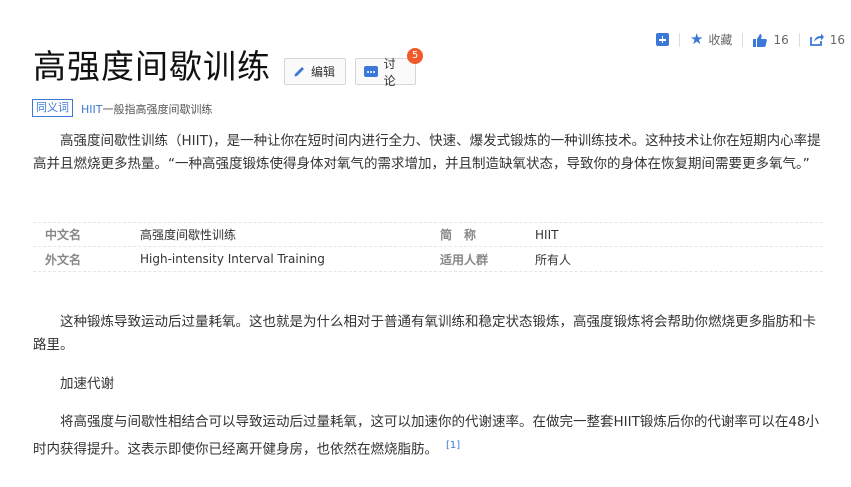 The image size is (851, 487). Describe the element at coordinates (696, 39) in the screenshot. I see `star-icon: ★` at that location.